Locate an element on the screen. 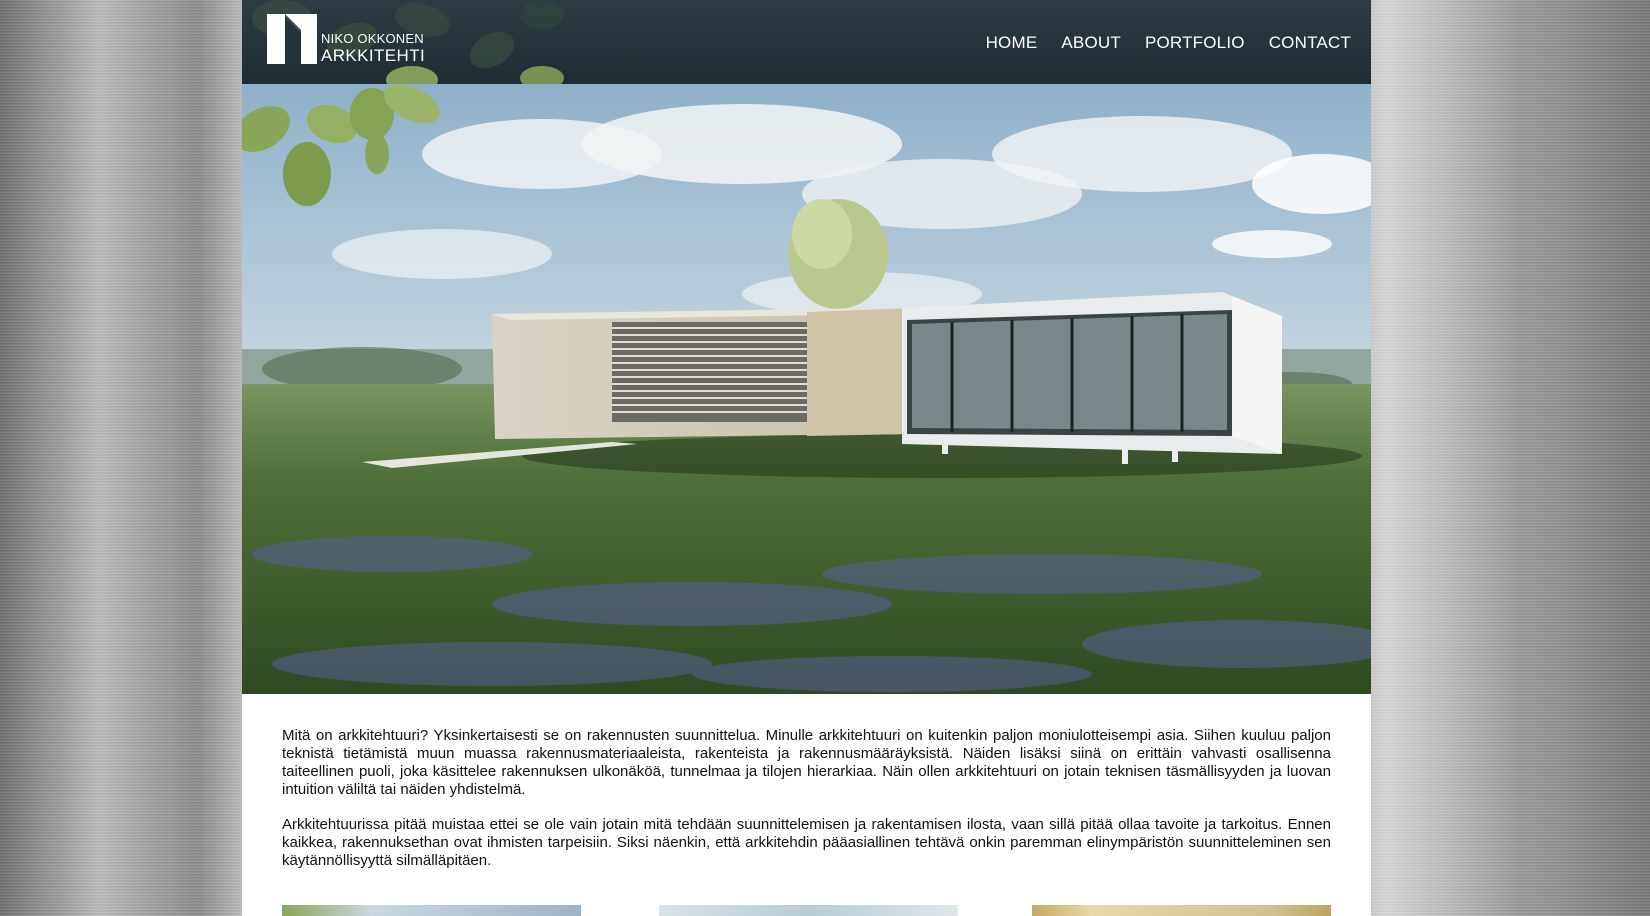 The image size is (1650, 916). nav-about: ABOUT is located at coordinates (1091, 43).